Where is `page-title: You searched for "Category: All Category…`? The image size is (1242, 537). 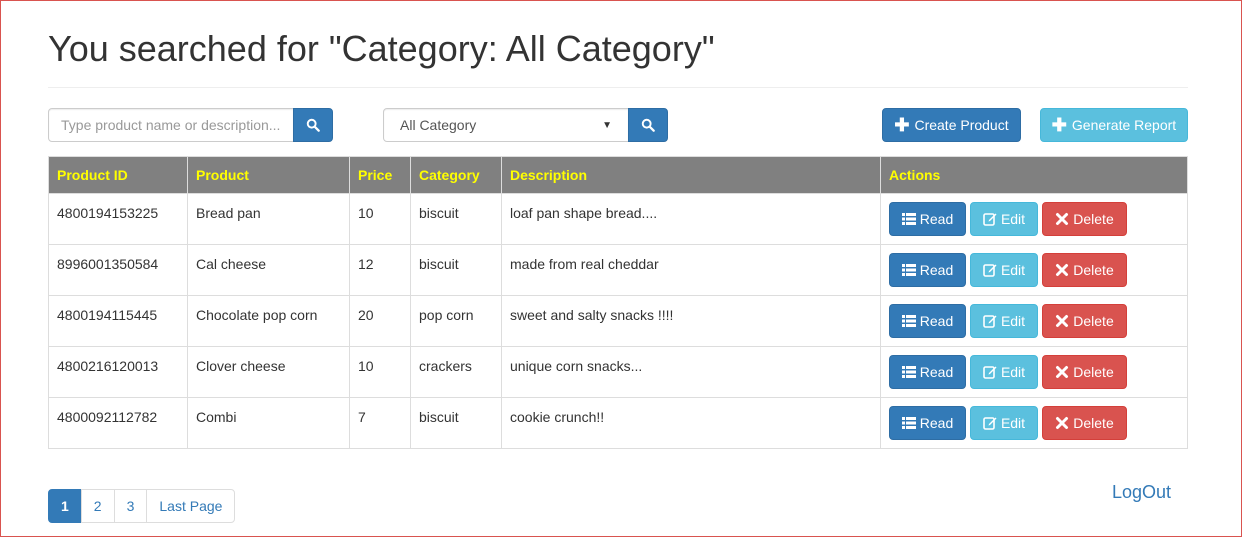
page-title: You searched for "Category: All Category… is located at coordinates (381, 48).